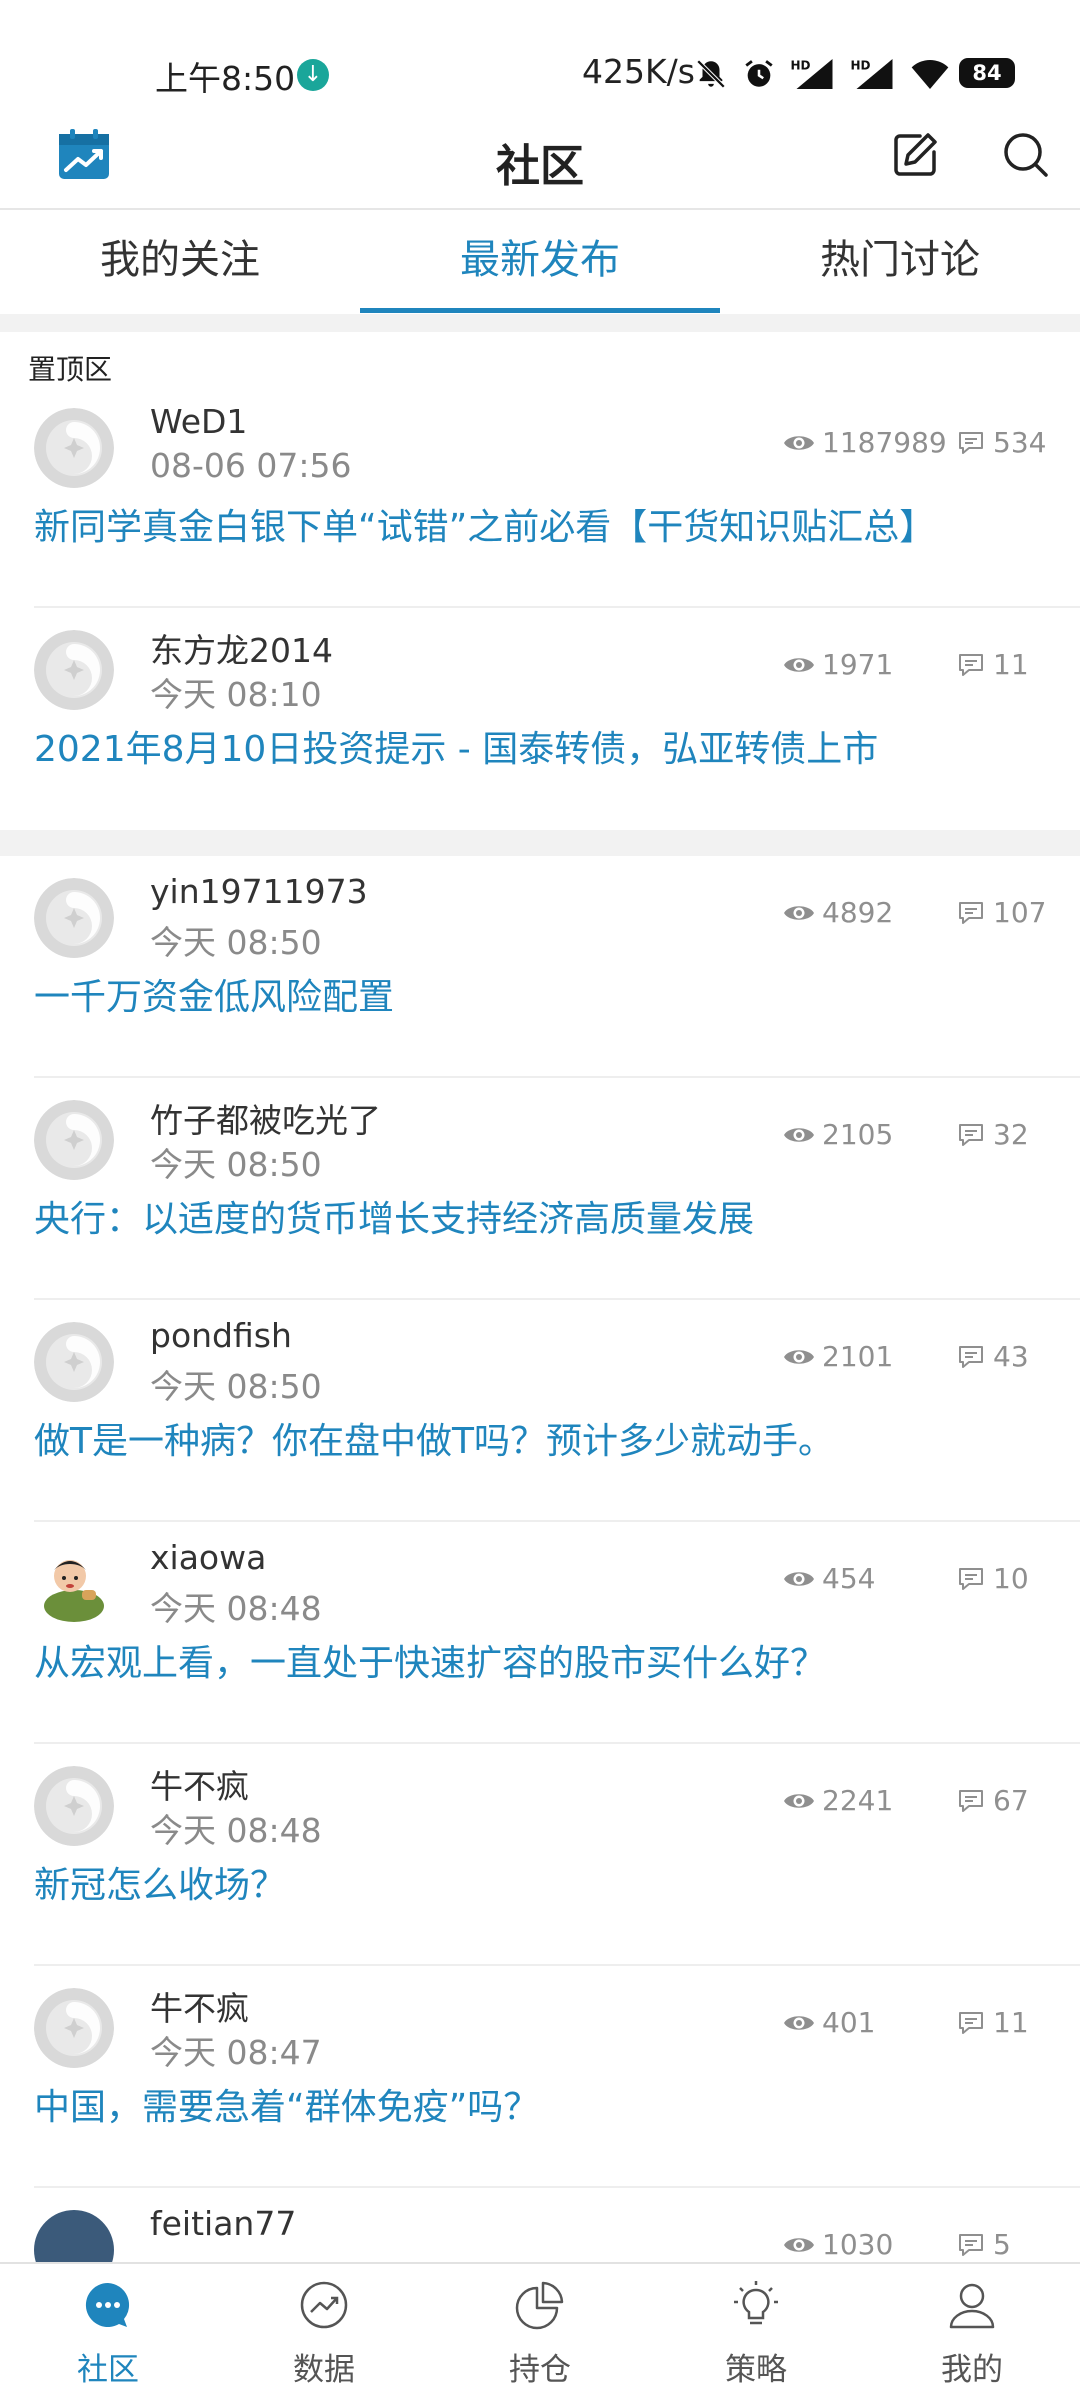  I want to click on nav-label: 策略, so click(756, 2370).